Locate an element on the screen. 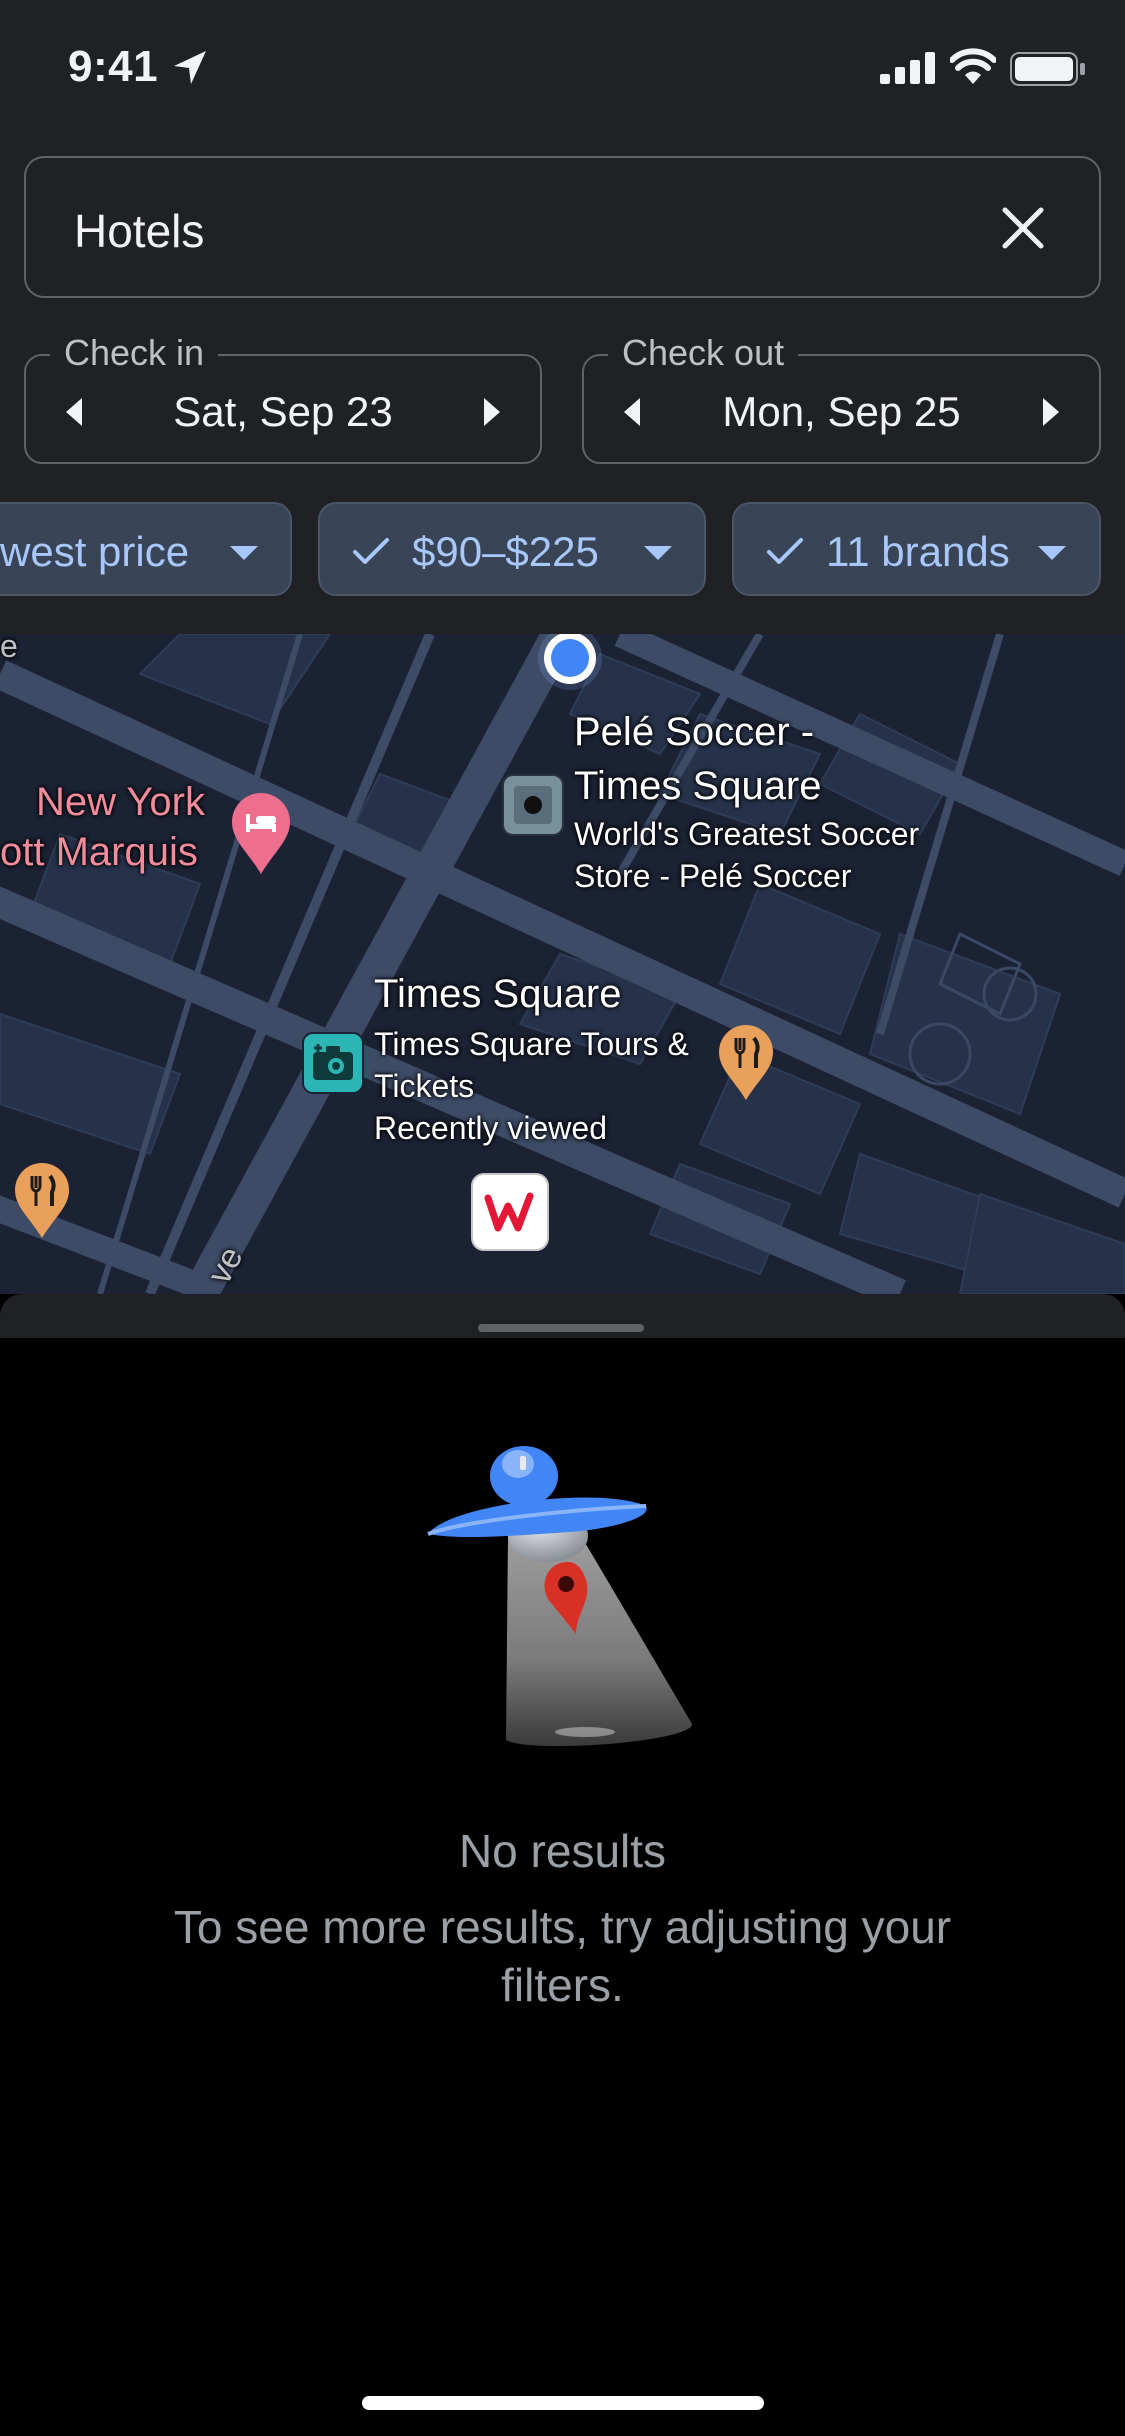 The image size is (1125, 2436). search-field: Hotels is located at coordinates (562, 227).